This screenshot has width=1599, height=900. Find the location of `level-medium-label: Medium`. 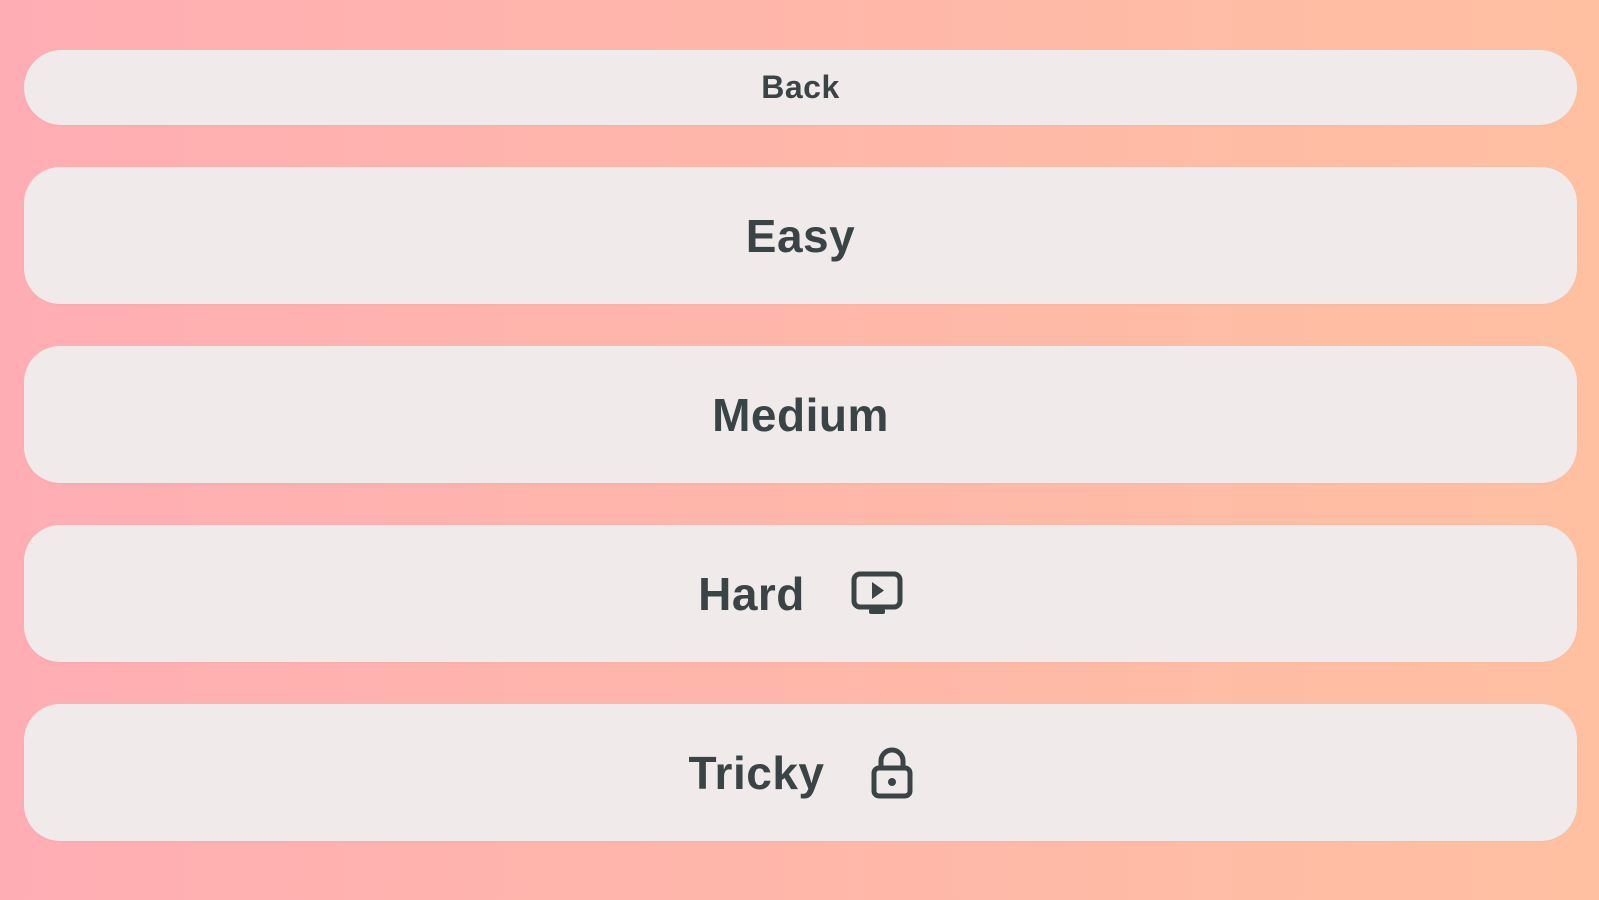

level-medium-label: Medium is located at coordinates (800, 414).